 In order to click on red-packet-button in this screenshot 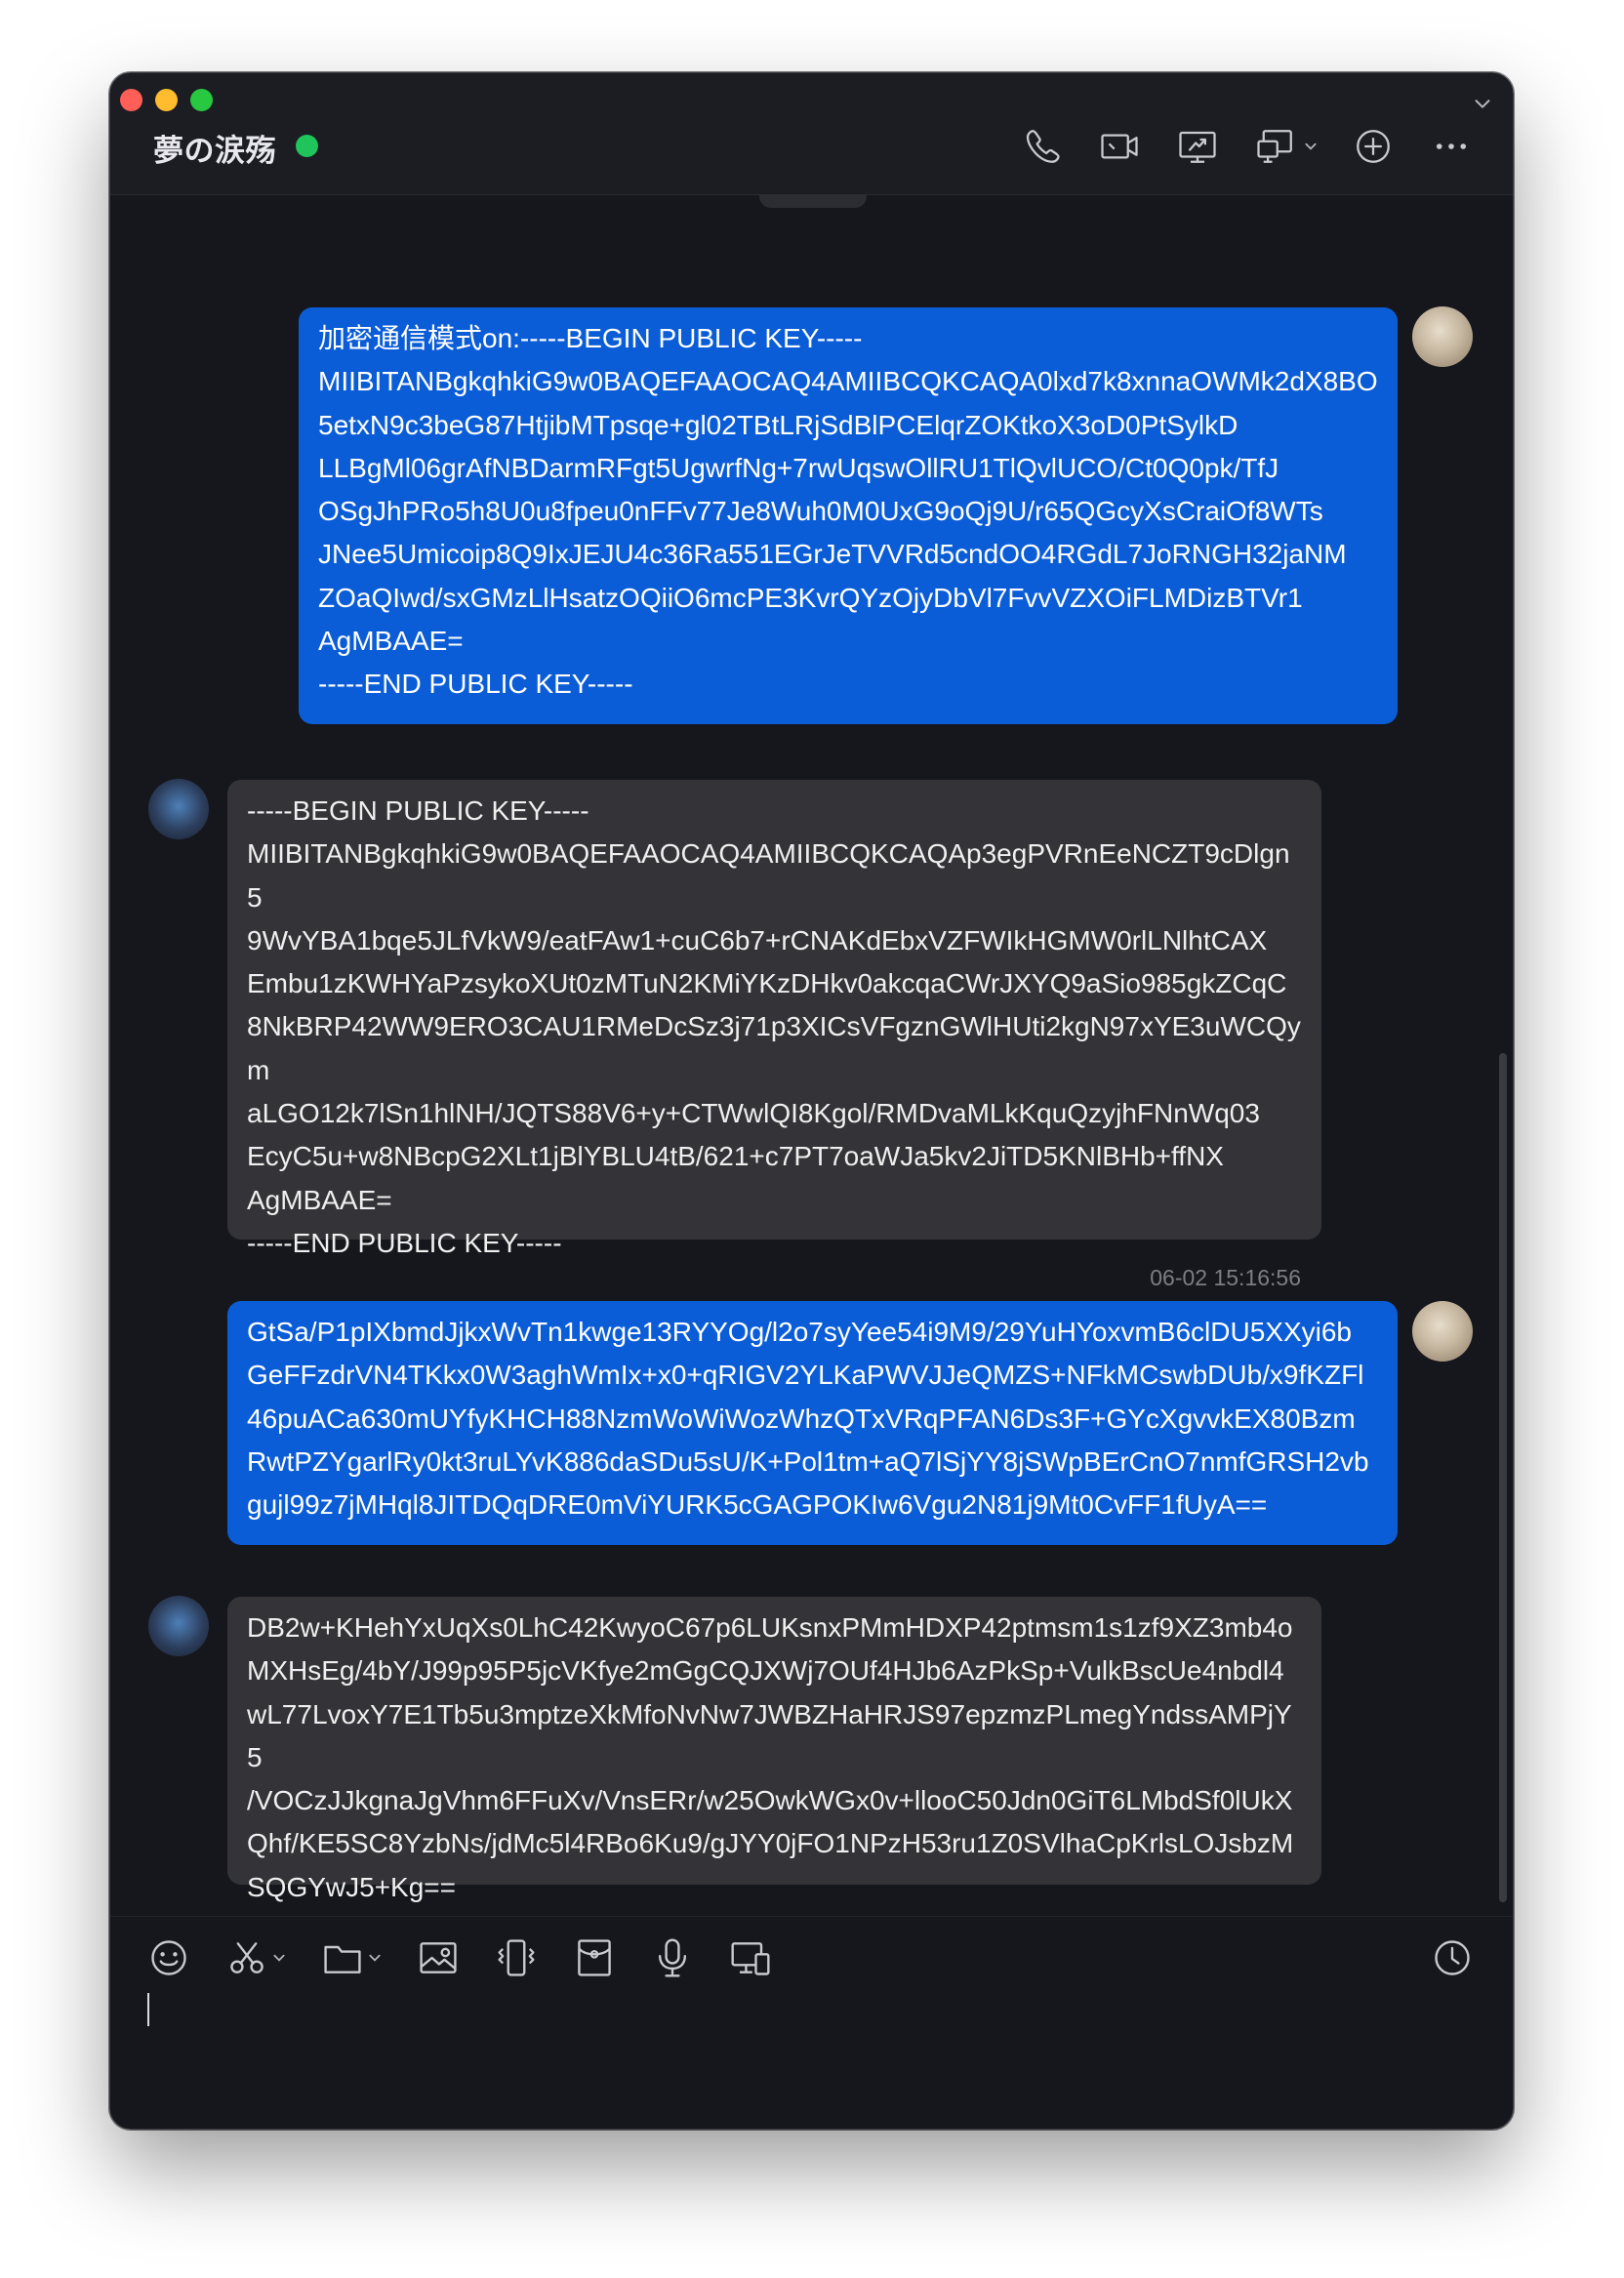, I will do `click(595, 1957)`.